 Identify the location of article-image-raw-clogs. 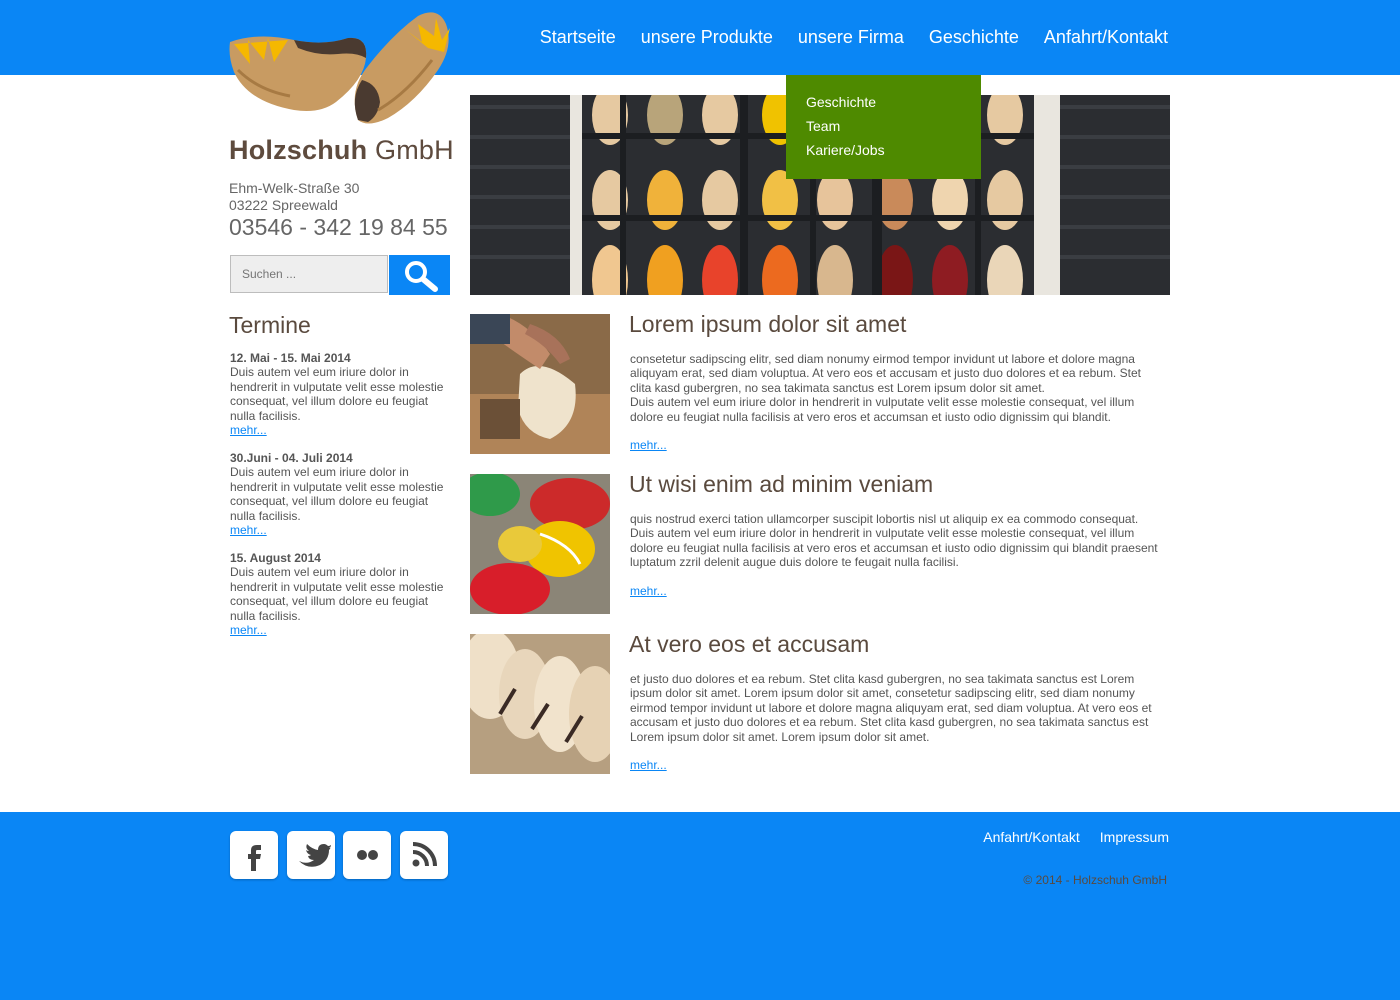
(540, 704).